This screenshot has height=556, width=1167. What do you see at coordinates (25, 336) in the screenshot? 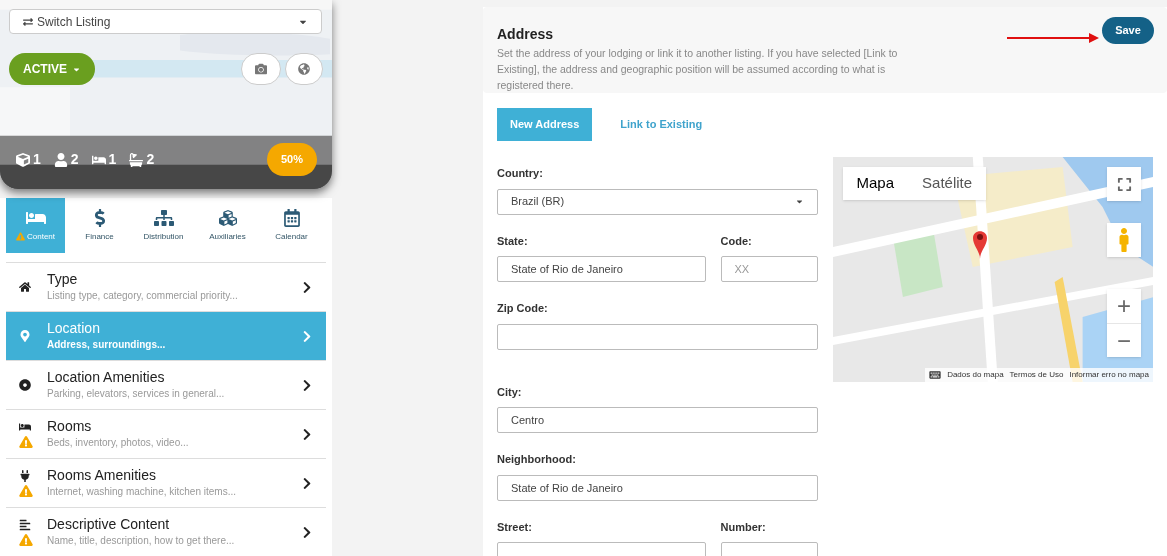
I see `pin-icon` at bounding box center [25, 336].